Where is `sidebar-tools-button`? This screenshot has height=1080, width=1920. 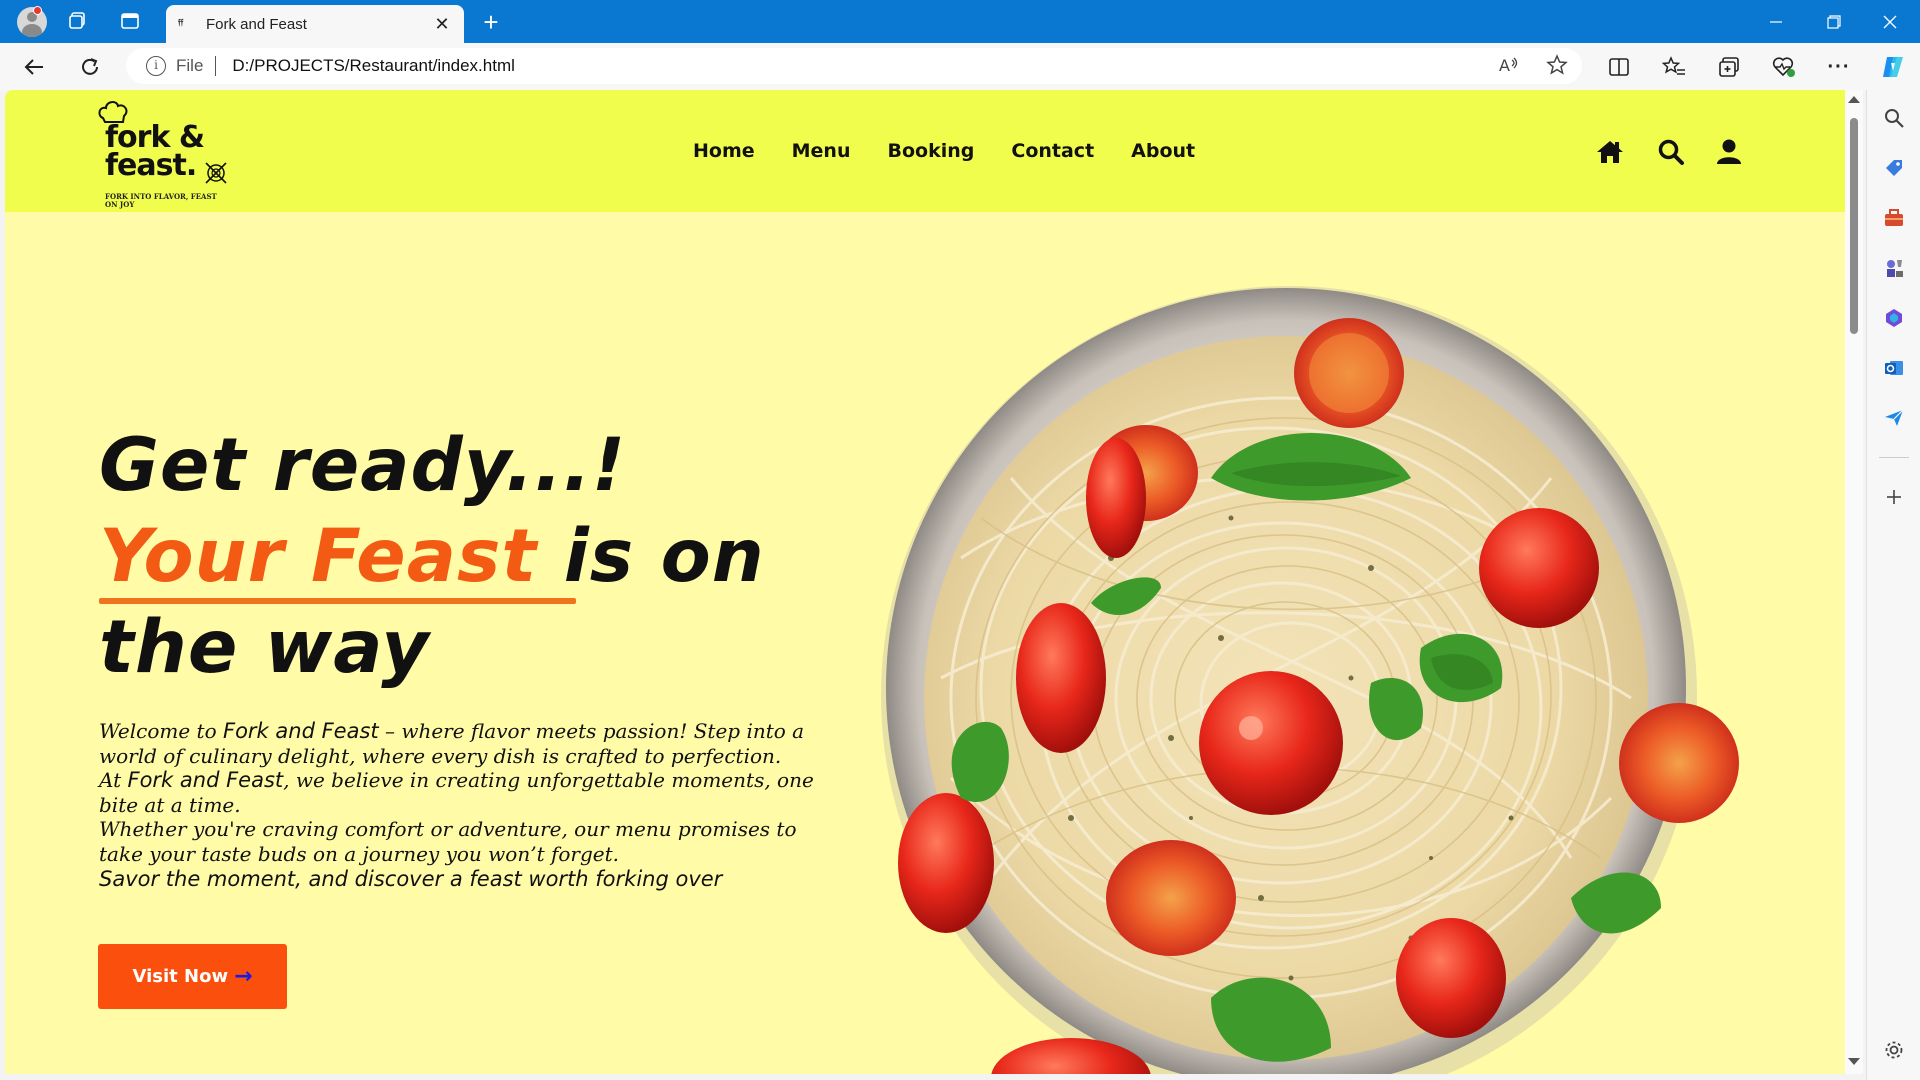 sidebar-tools-button is located at coordinates (1894, 218).